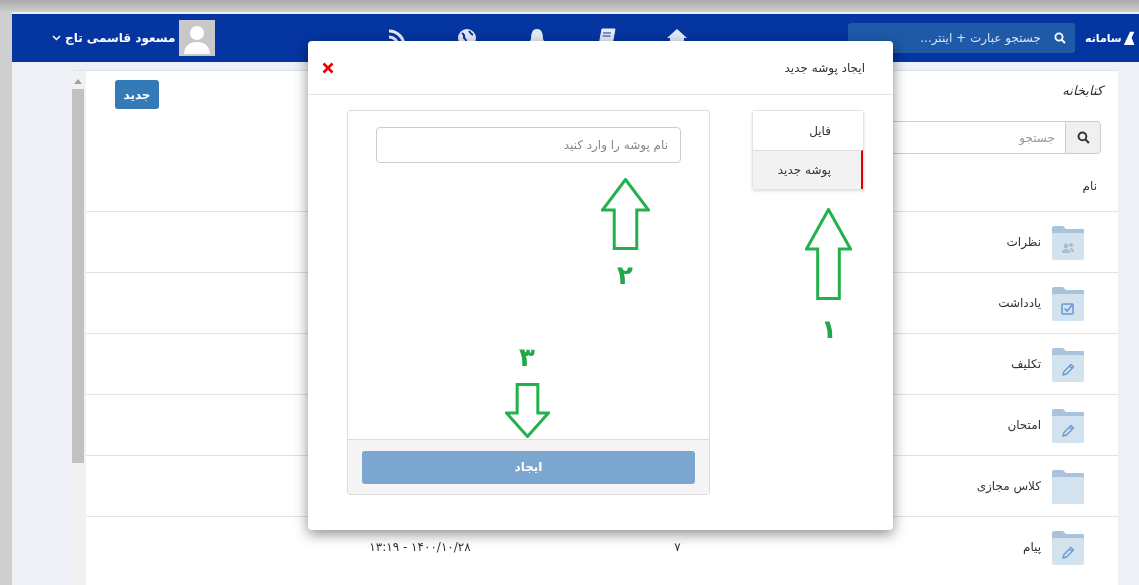 This screenshot has height=585, width=1139. What do you see at coordinates (528, 145) in the screenshot?
I see `folder-name-field: نام پوشه را وارد کنید` at bounding box center [528, 145].